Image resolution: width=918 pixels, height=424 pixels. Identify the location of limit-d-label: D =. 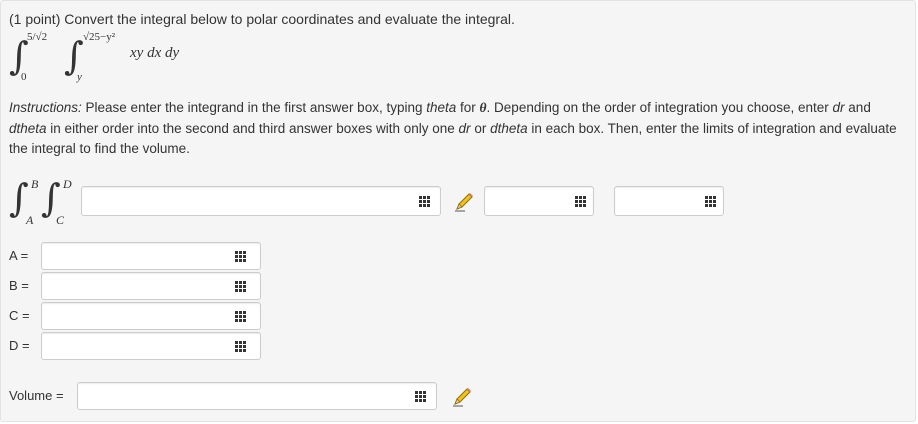
(19, 345).